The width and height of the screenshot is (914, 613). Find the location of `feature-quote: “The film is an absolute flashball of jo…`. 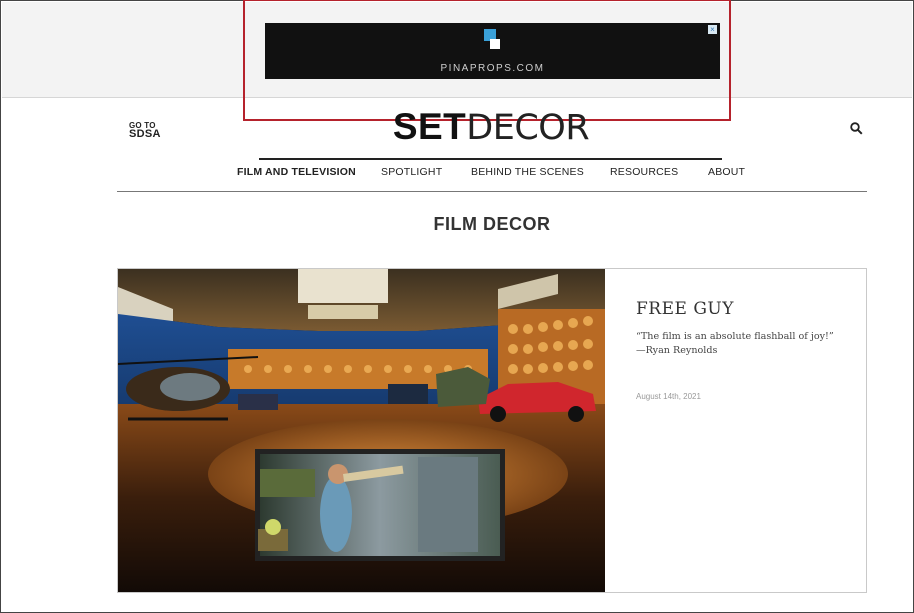

feature-quote: “The film is an absolute flashball of jo… is located at coordinates (746, 344).